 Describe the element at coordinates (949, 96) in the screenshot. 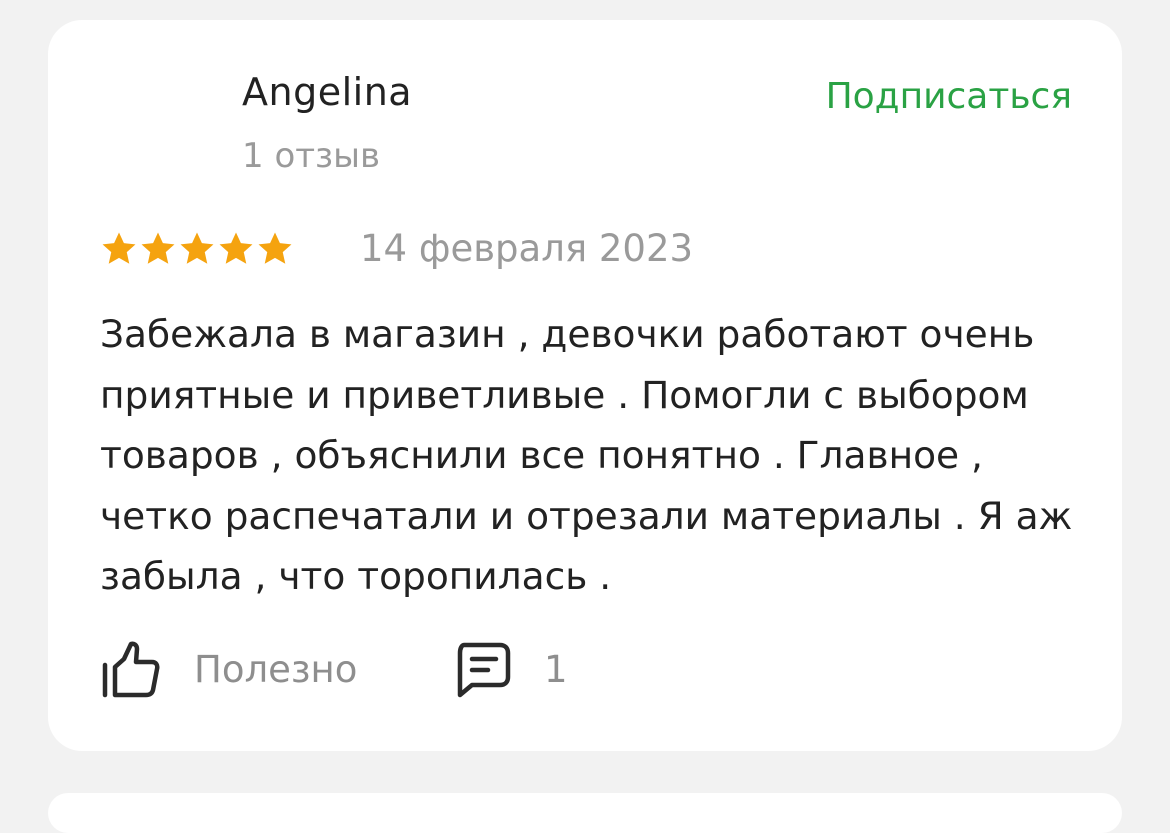

I see `subscribe-button: Подписаться` at that location.